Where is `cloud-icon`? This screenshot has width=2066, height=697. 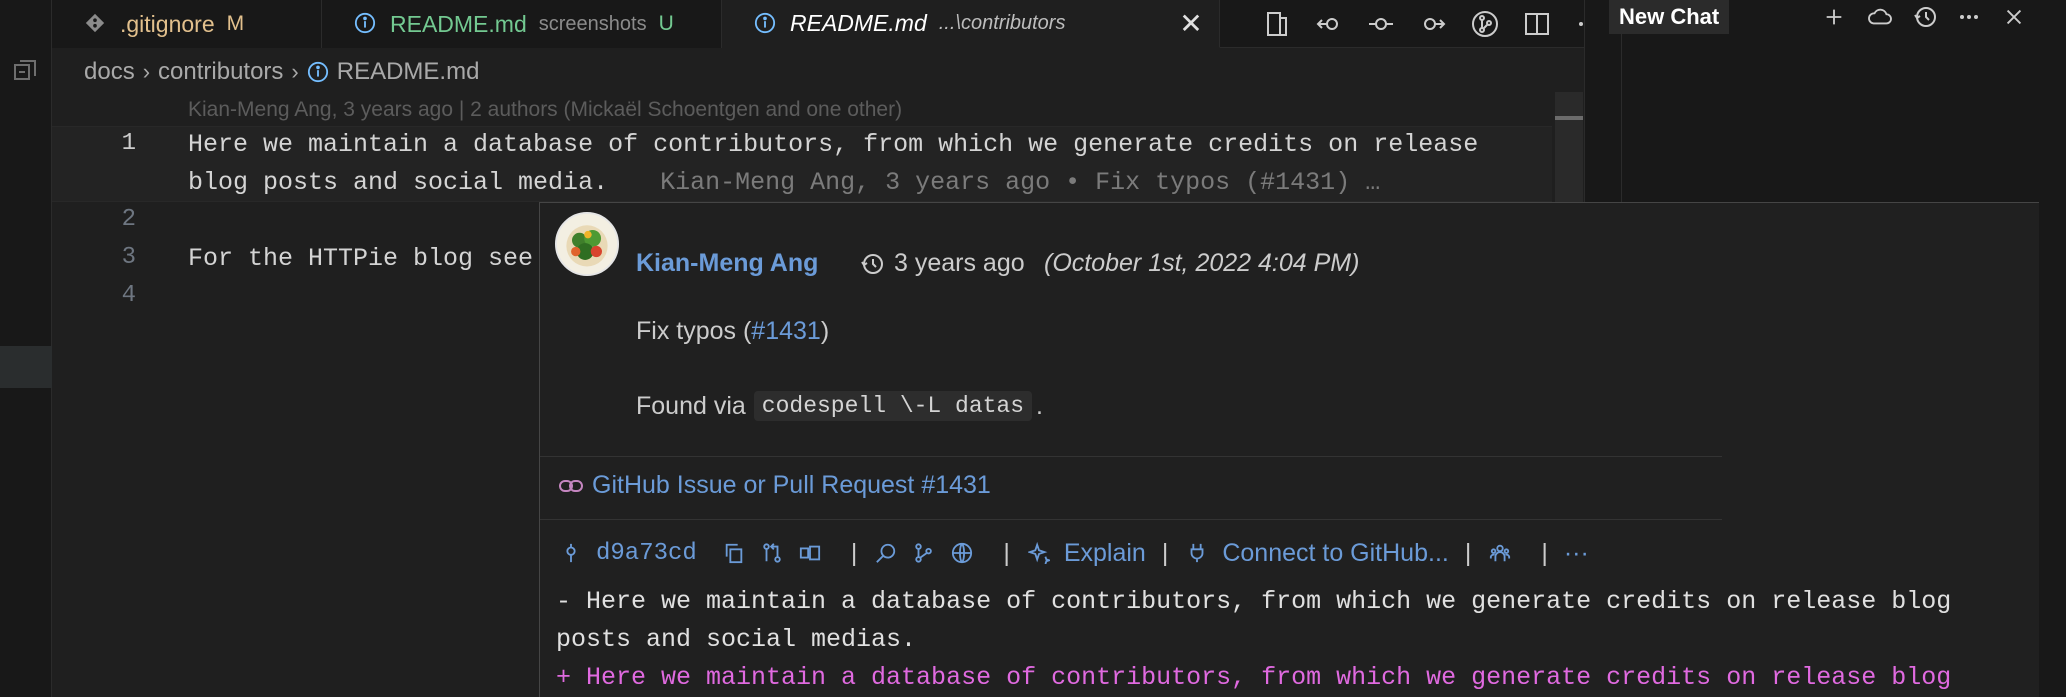
cloud-icon is located at coordinates (1880, 17).